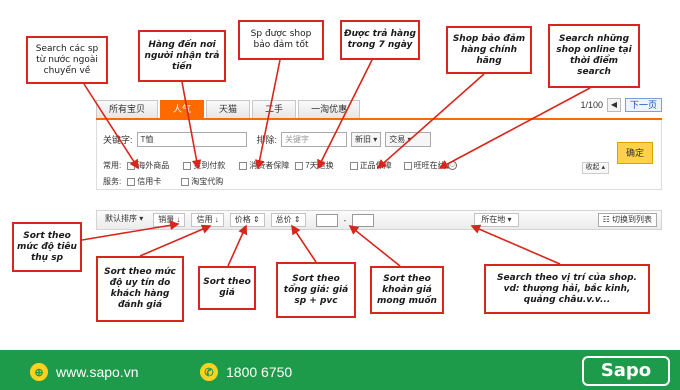 The image size is (680, 390). Describe the element at coordinates (635, 153) in the screenshot. I see `confirm-button: 确定` at that location.